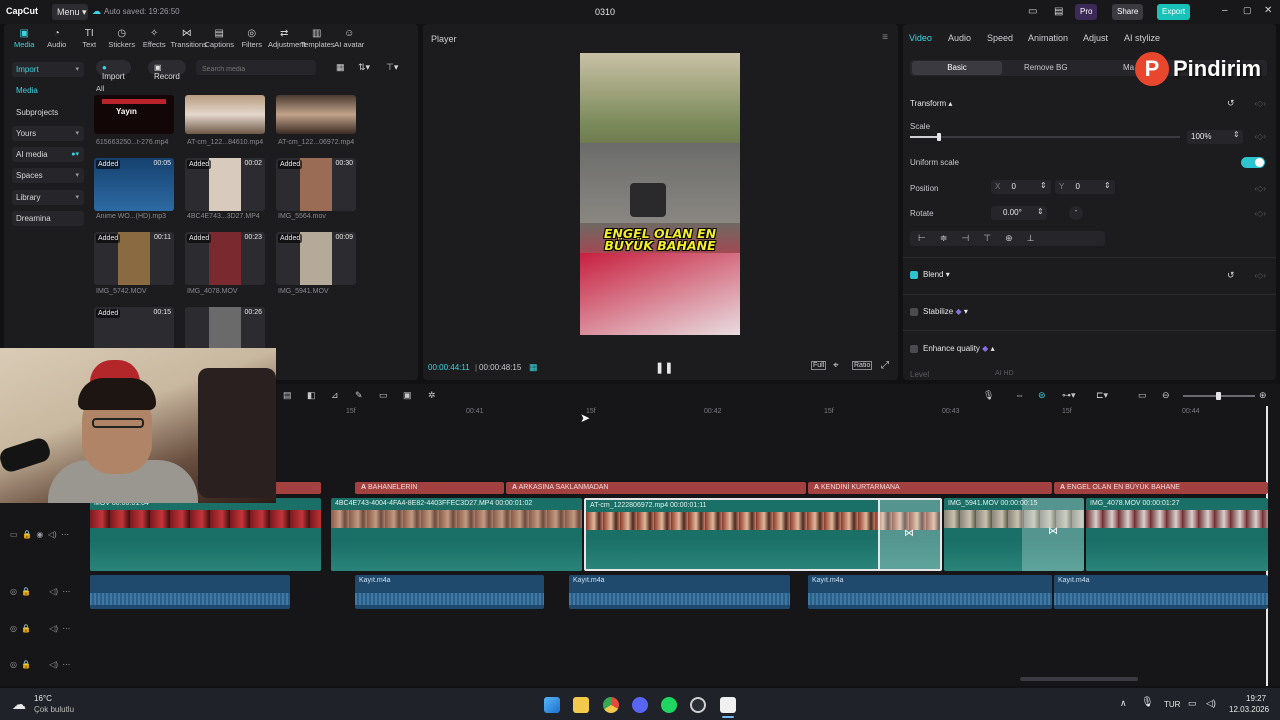 The width and height of the screenshot is (1280, 720). Describe the element at coordinates (885, 37) in the screenshot. I see `player-menu-icon: ≡` at that location.